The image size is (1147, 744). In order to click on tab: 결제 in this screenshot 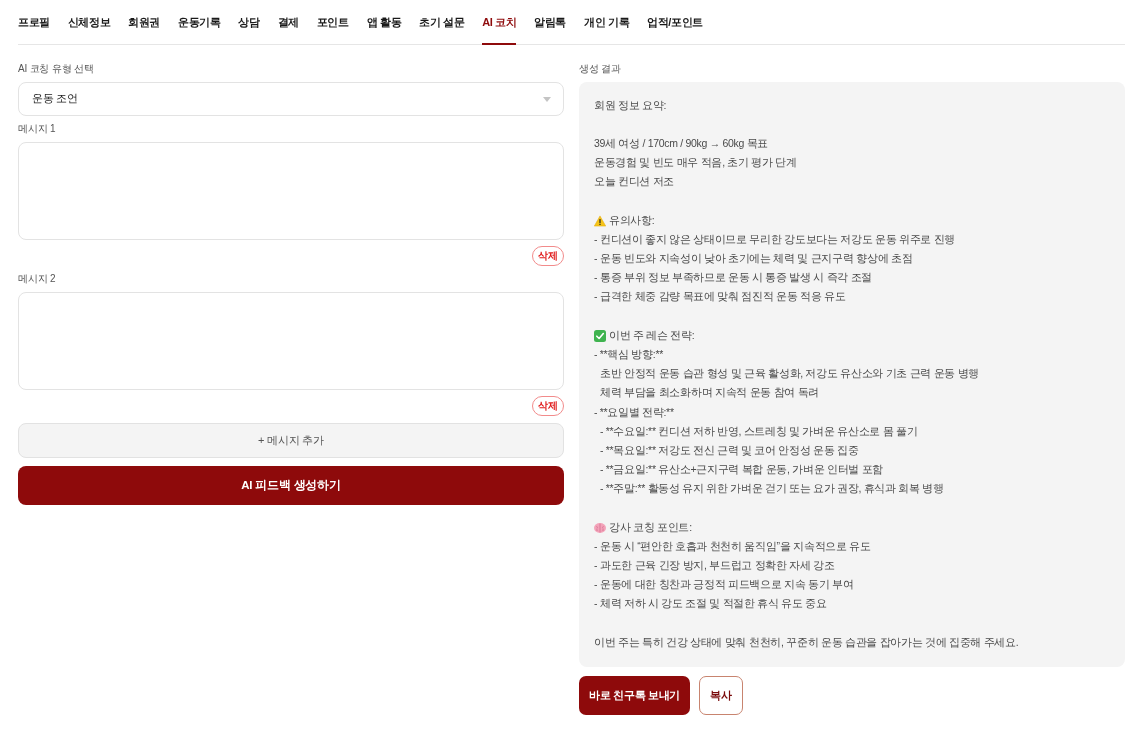, I will do `click(288, 22)`.